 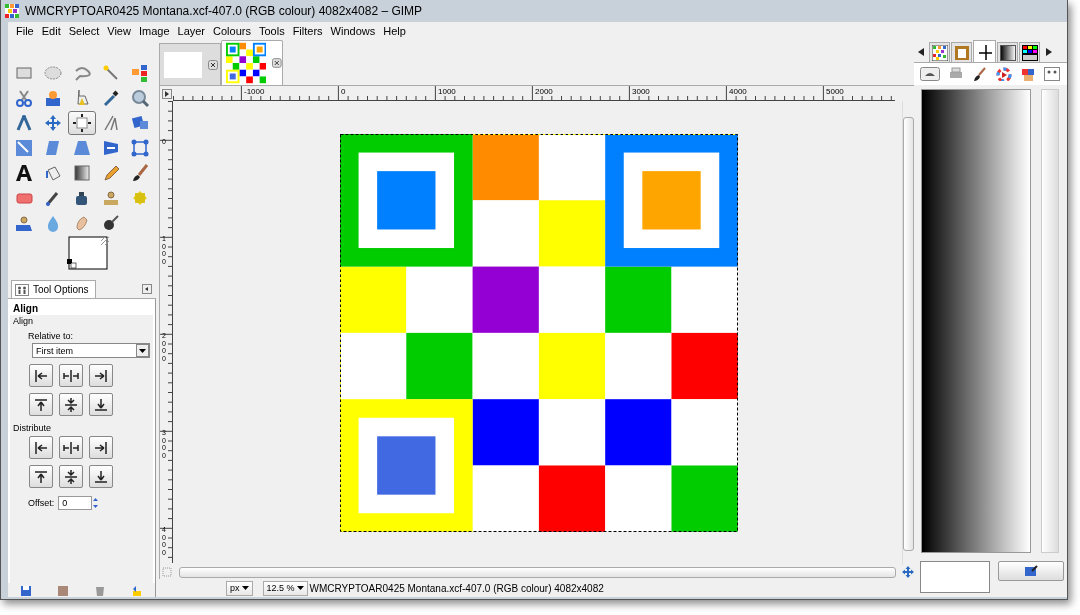 What do you see at coordinates (23, 320) in the screenshot?
I see `section-label: Align` at bounding box center [23, 320].